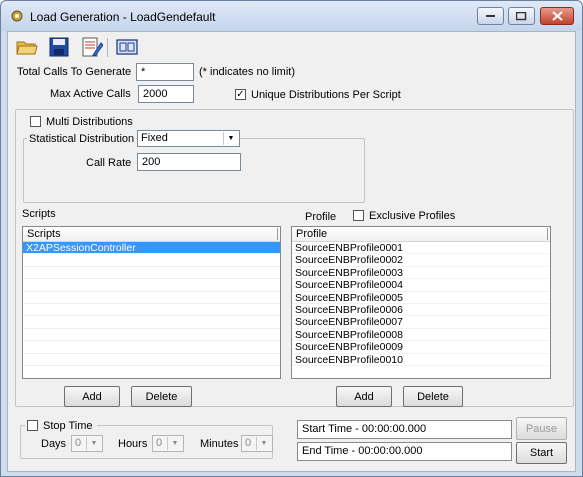 This screenshot has height=477, width=583. Describe the element at coordinates (17, 16) in the screenshot. I see `gear-icon` at that location.